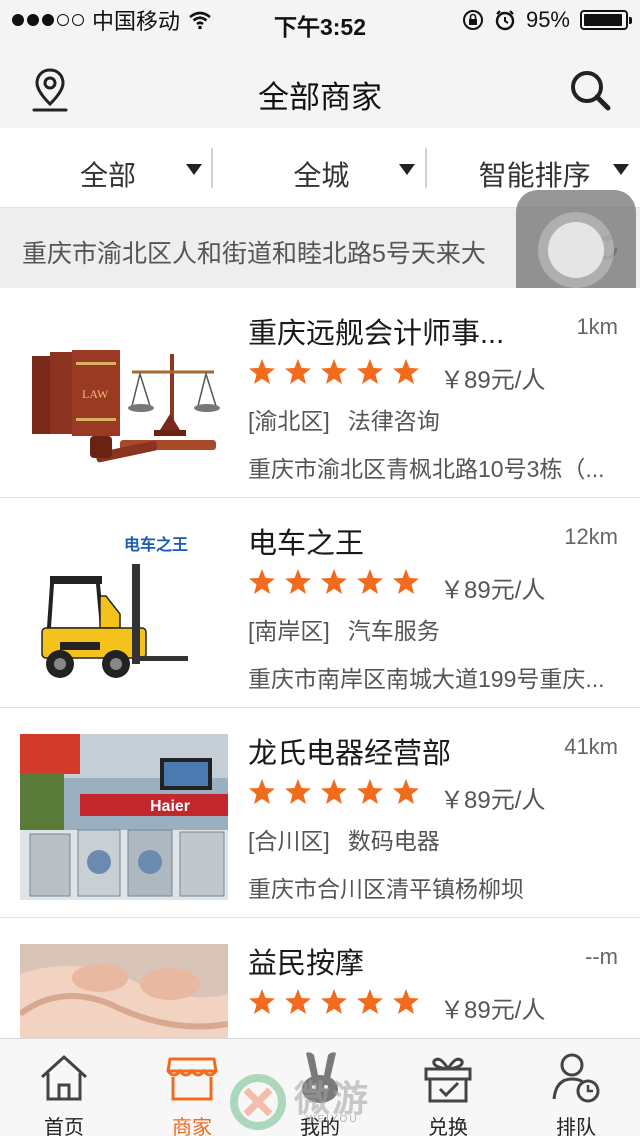  Describe the element at coordinates (344, 839) in the screenshot. I see `merchant-meta: [合川区] 数码电器` at that location.